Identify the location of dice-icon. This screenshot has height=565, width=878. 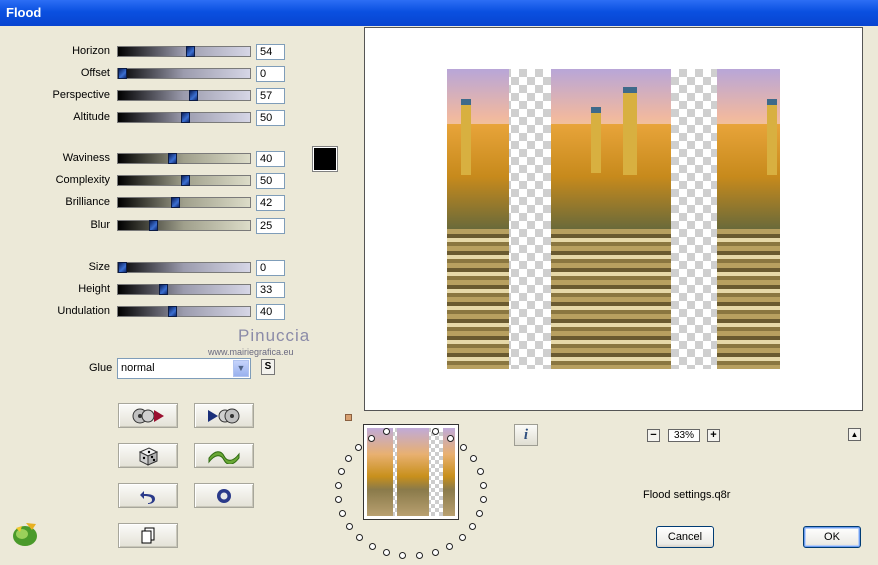
(148, 456).